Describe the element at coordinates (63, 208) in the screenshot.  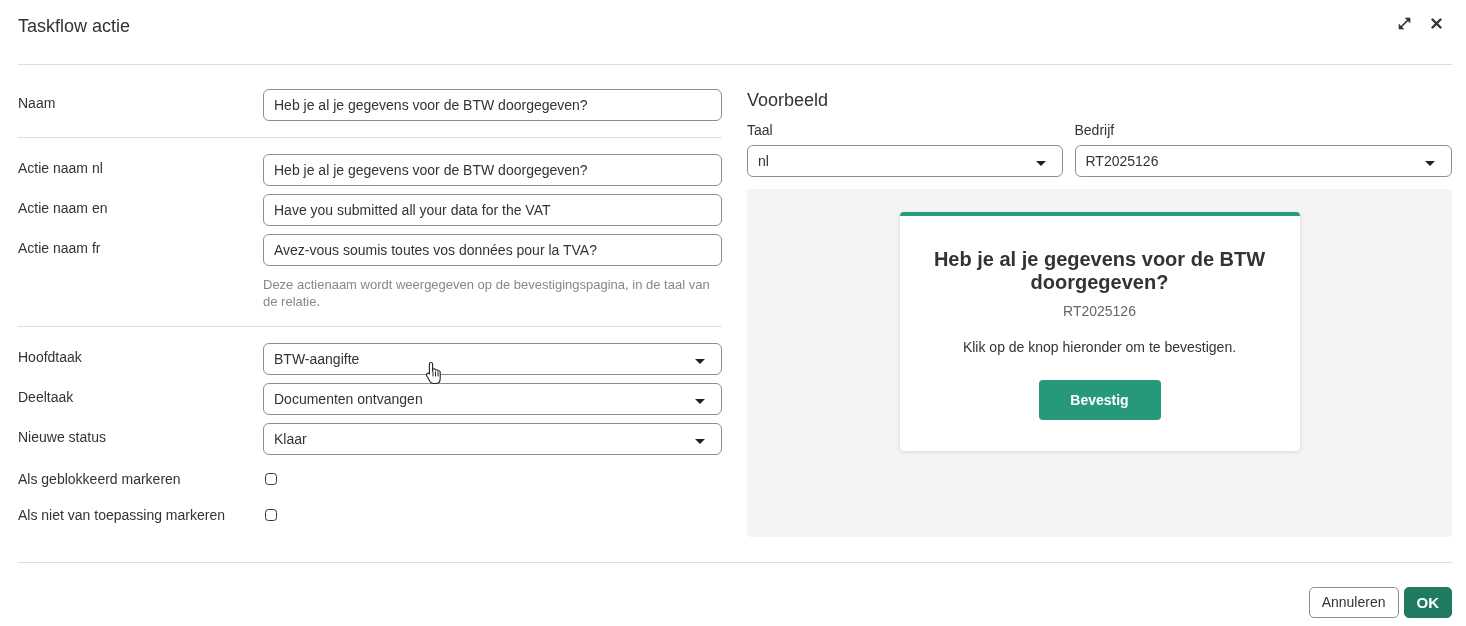
I see `field-label: Actie naam en` at that location.